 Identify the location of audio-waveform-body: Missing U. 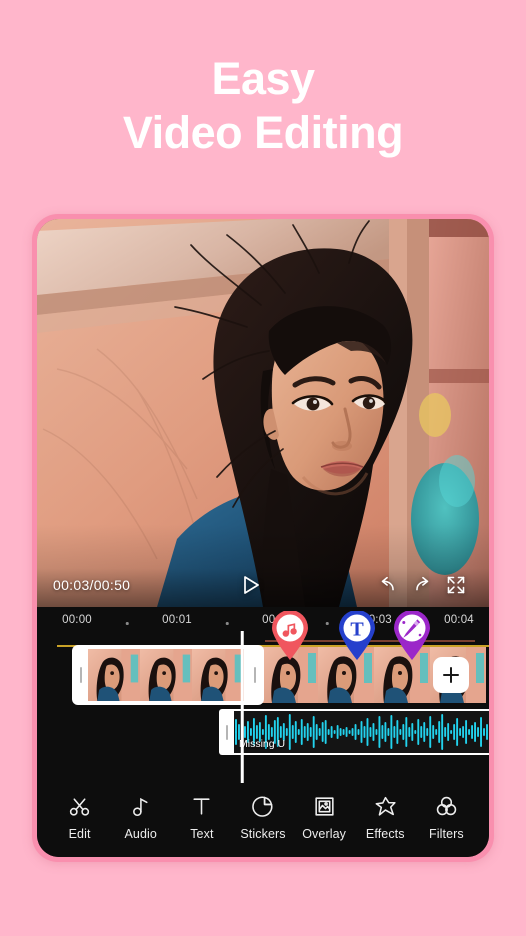
(361, 732).